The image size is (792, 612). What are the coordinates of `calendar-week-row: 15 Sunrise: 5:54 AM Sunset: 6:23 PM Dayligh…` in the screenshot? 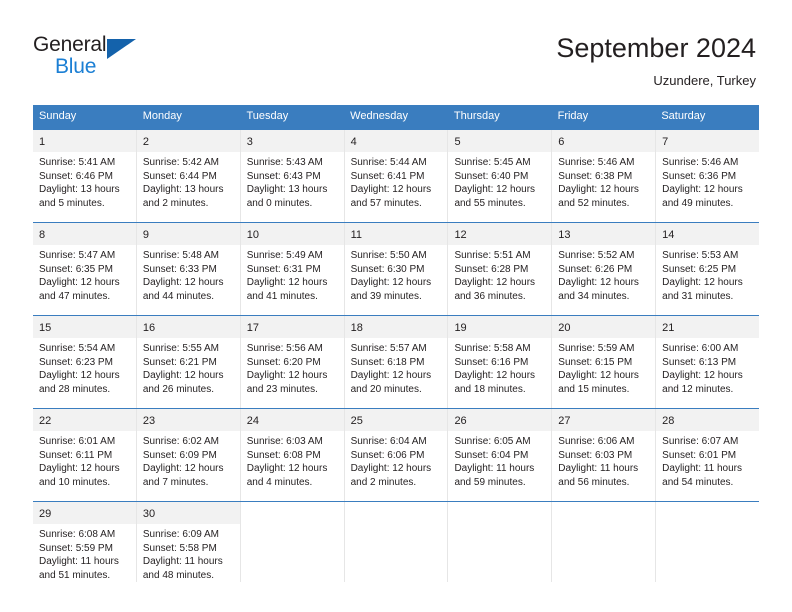 It's located at (396, 361).